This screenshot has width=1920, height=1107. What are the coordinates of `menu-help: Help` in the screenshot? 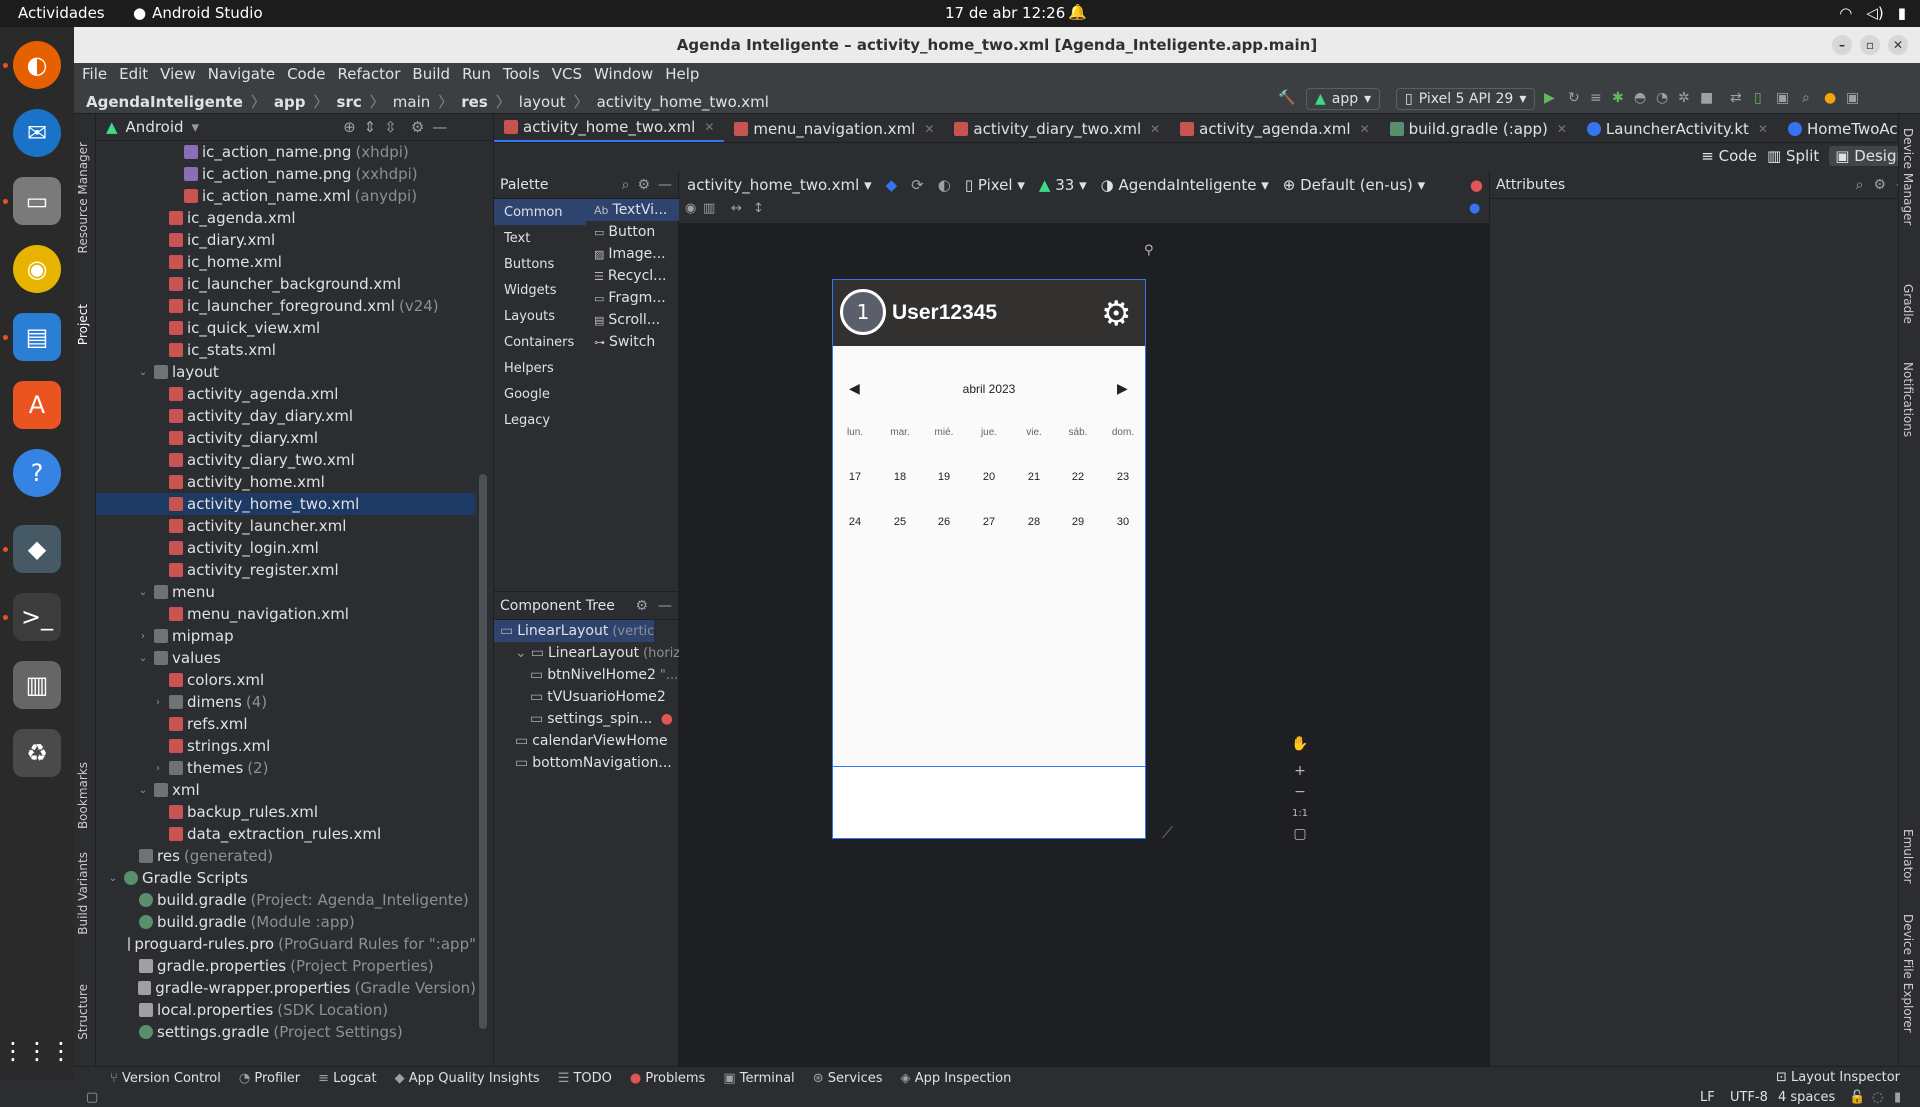 It's located at (682, 74).